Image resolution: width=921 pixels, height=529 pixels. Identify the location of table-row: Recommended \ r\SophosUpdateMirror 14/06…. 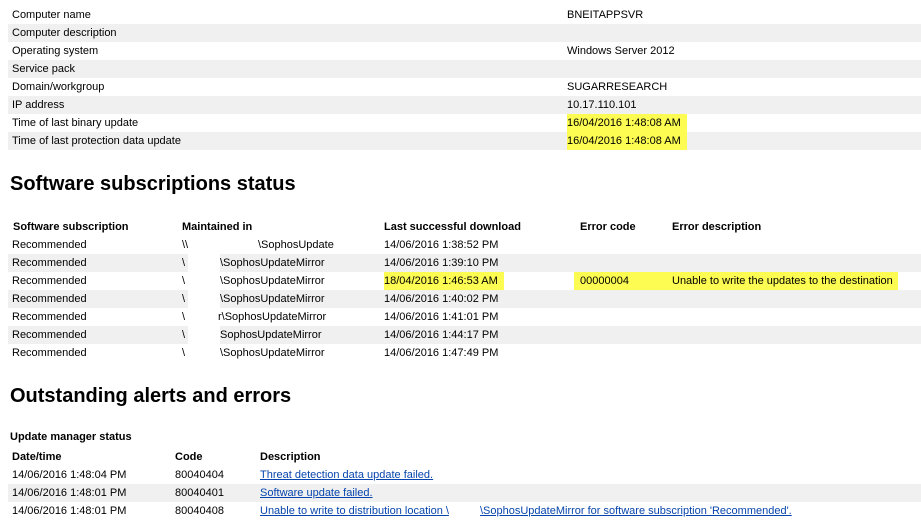
(464, 317).